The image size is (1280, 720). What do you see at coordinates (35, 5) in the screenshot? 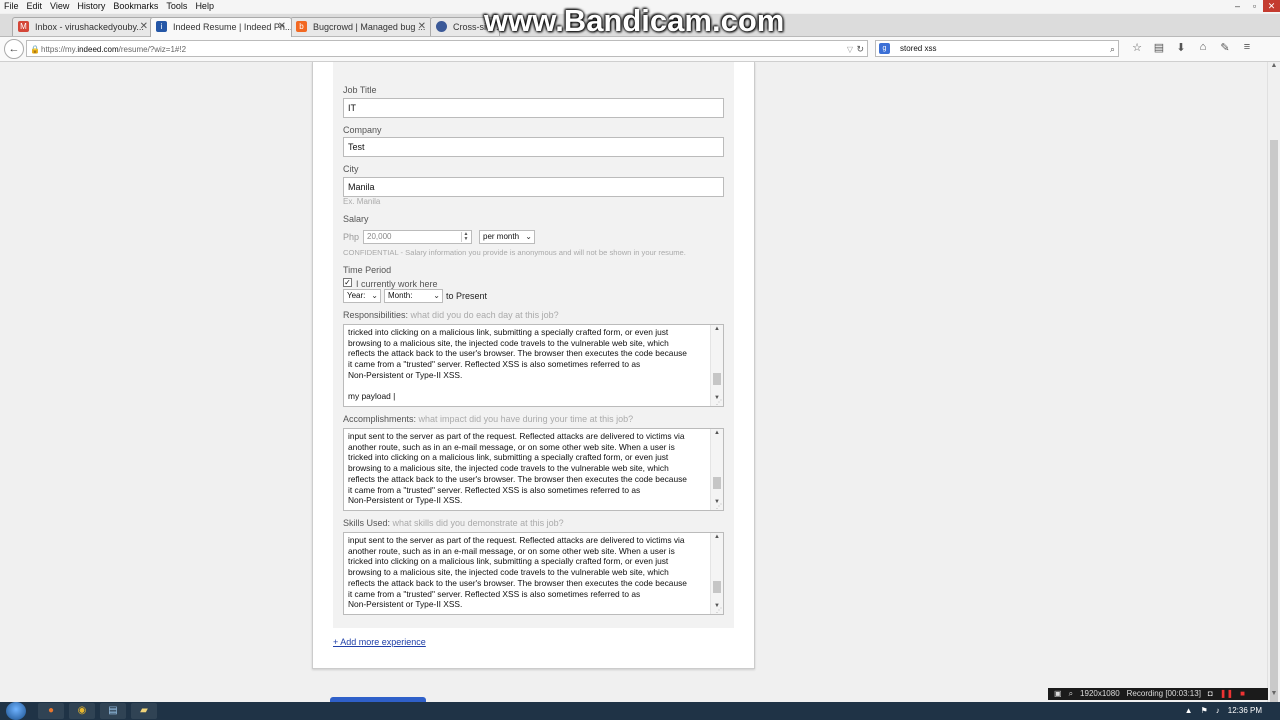
I see `menu-edit: Edit` at bounding box center [35, 5].